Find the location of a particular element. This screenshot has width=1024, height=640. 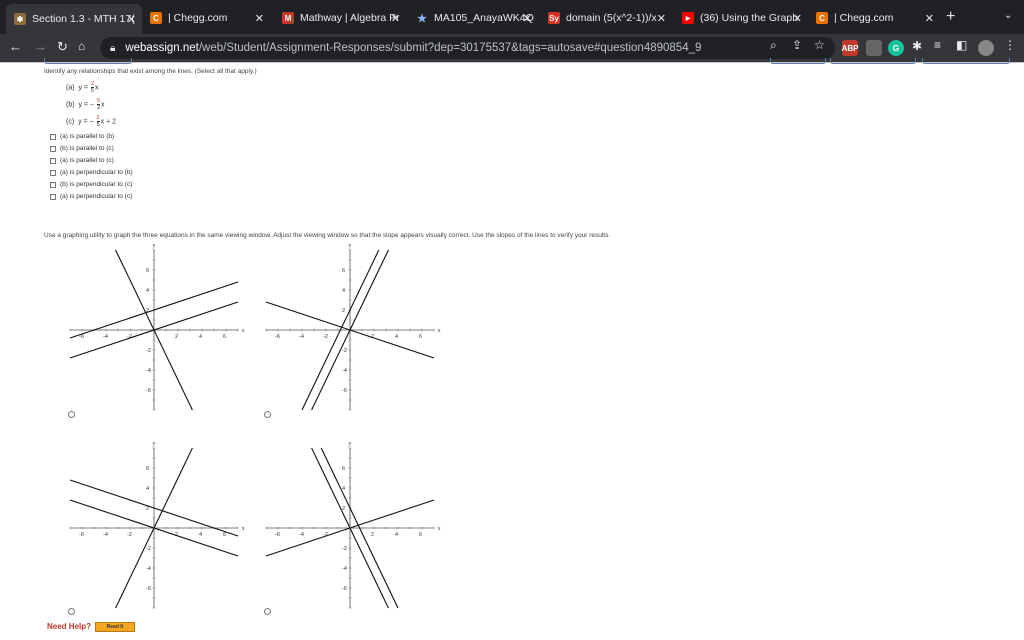

y-tick-label: 2 is located at coordinates (343, 311).